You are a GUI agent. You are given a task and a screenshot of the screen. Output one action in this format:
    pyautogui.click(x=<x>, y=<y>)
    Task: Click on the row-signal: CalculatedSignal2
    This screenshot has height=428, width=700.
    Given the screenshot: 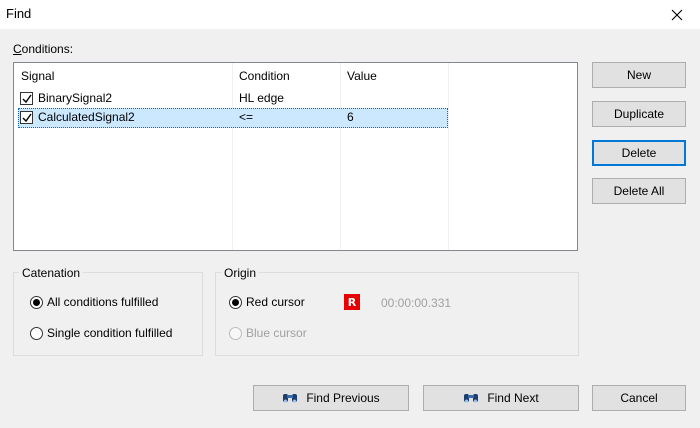 What is the action you would take?
    pyautogui.click(x=86, y=117)
    